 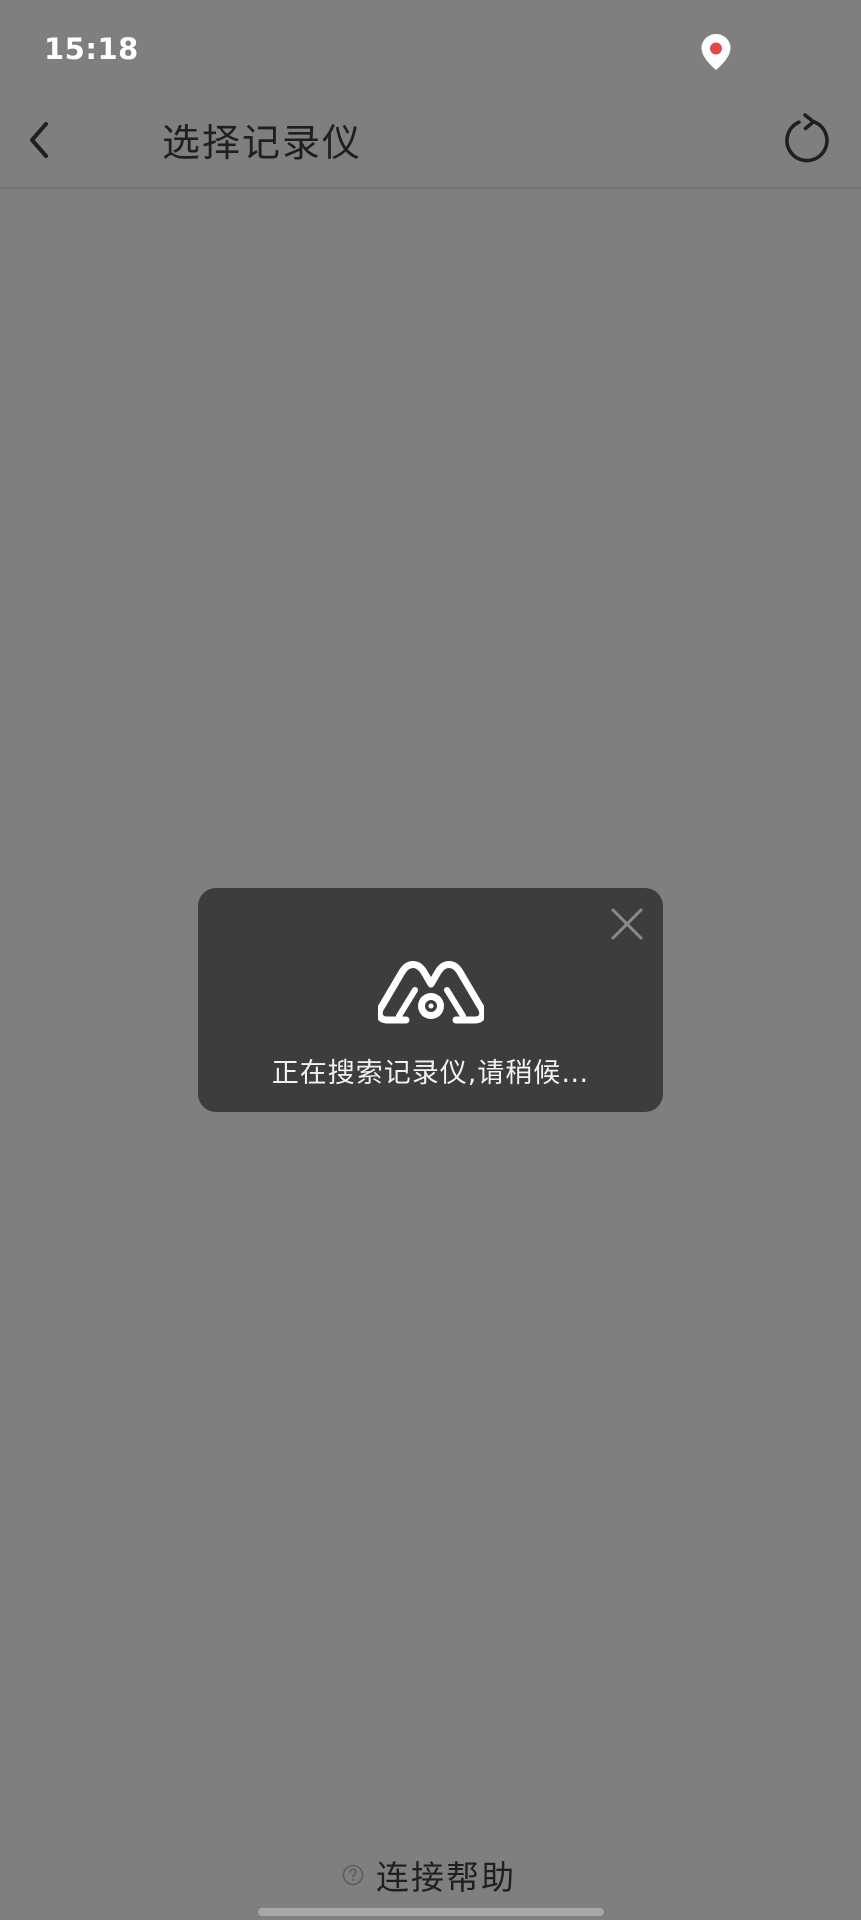 I want to click on status-bar: 15:18, so click(x=430, y=50).